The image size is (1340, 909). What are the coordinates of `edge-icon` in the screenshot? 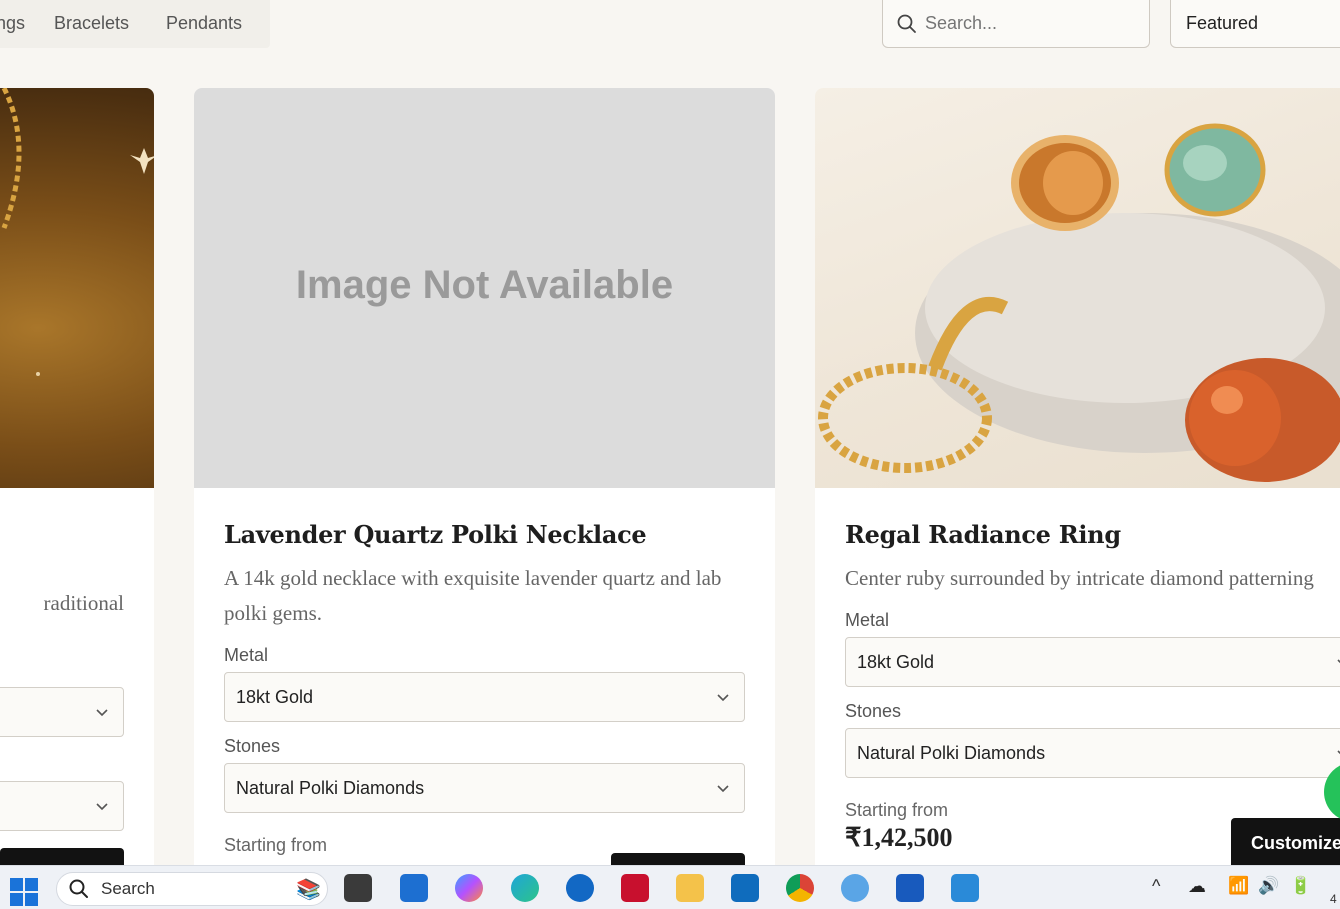 It's located at (525, 888).